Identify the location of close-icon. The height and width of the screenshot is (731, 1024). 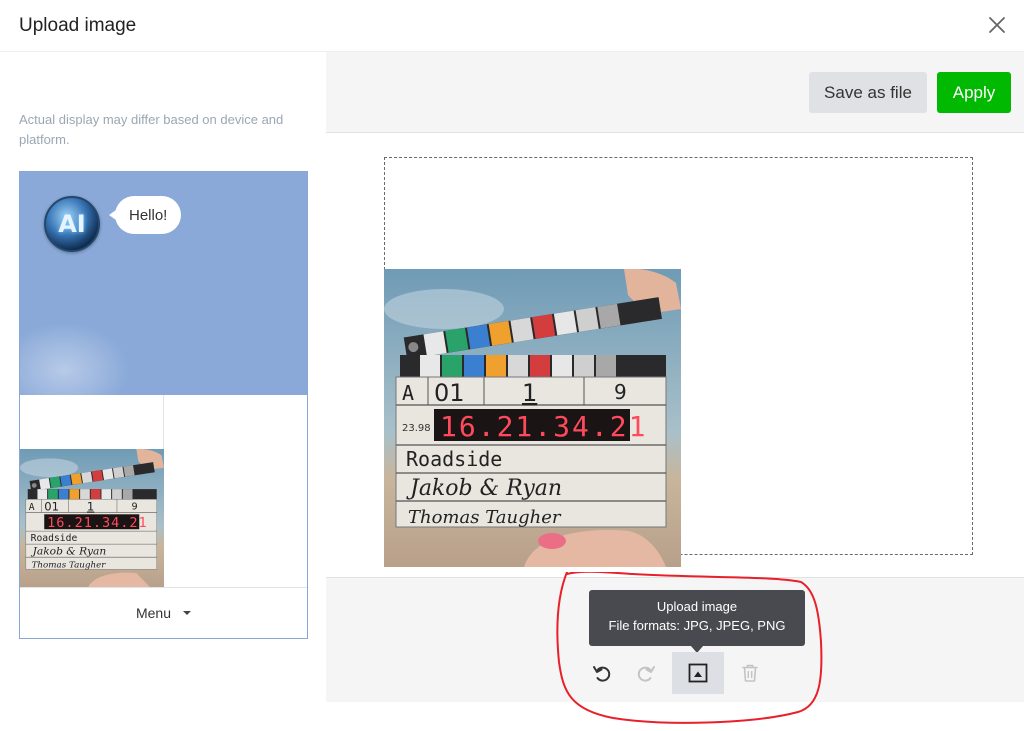
(997, 25).